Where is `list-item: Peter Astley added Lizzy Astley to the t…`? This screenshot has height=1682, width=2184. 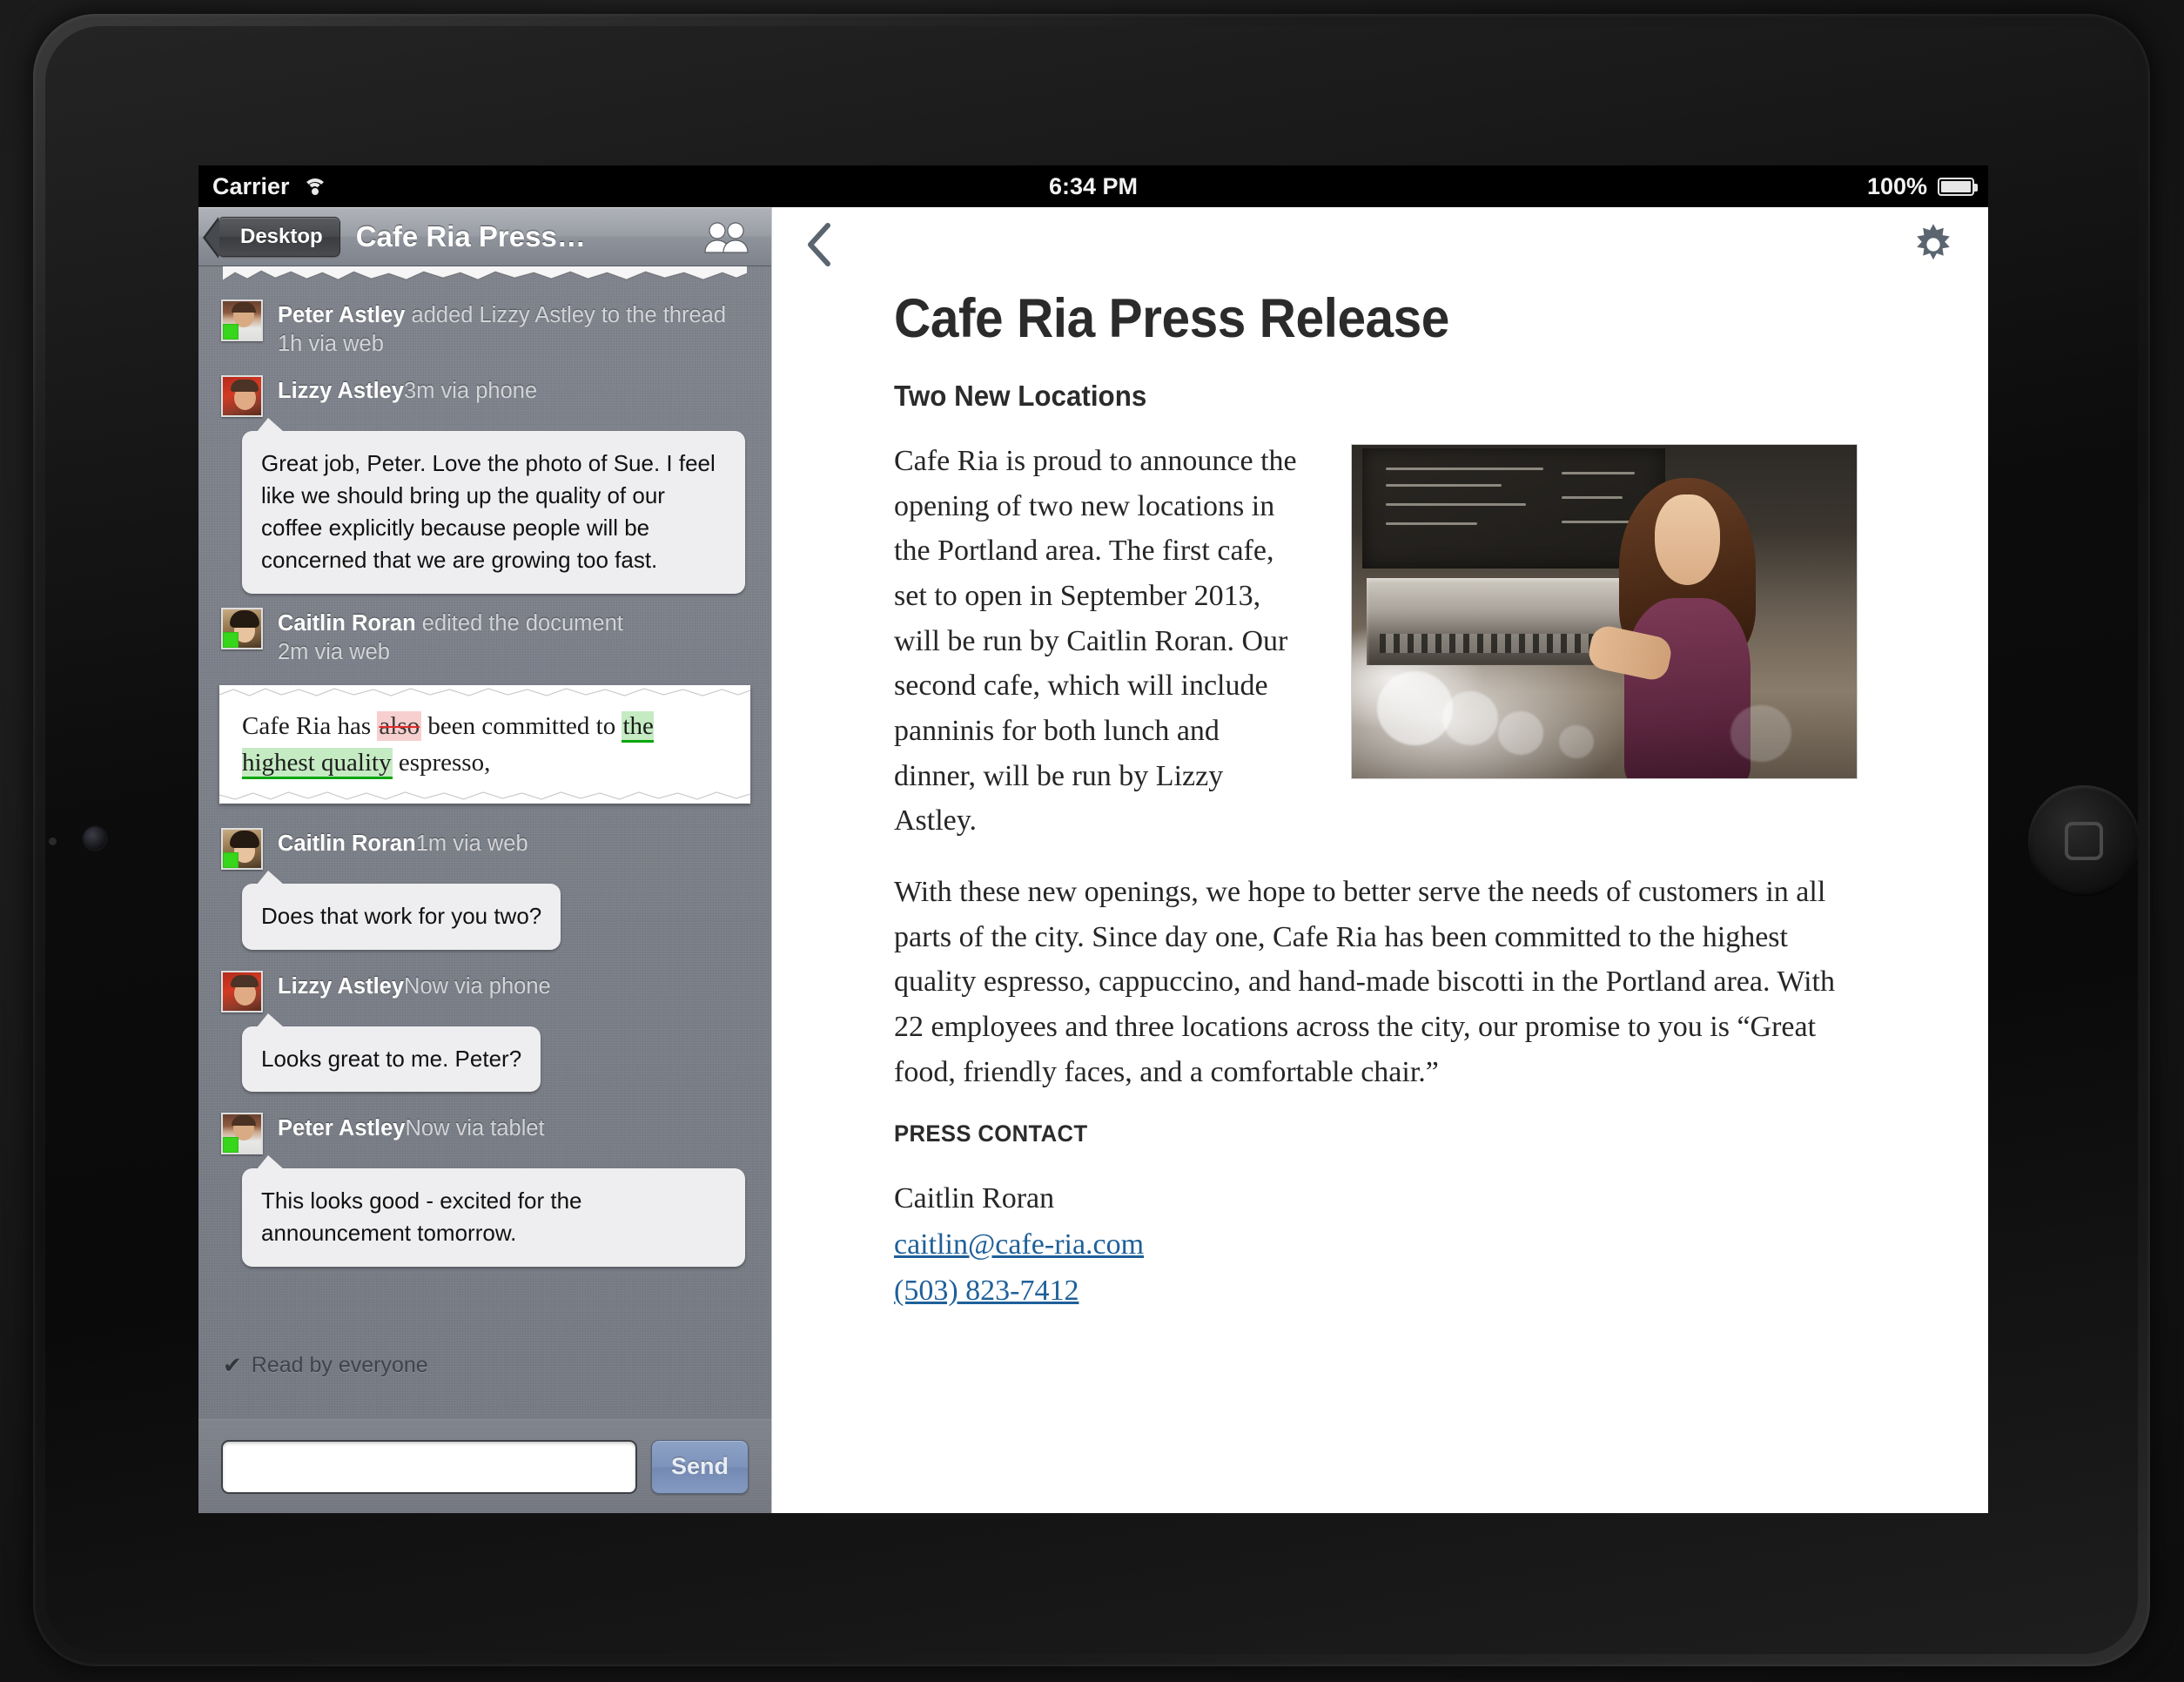
list-item: Peter Astley added Lizzy Astley to the t… is located at coordinates (484, 326).